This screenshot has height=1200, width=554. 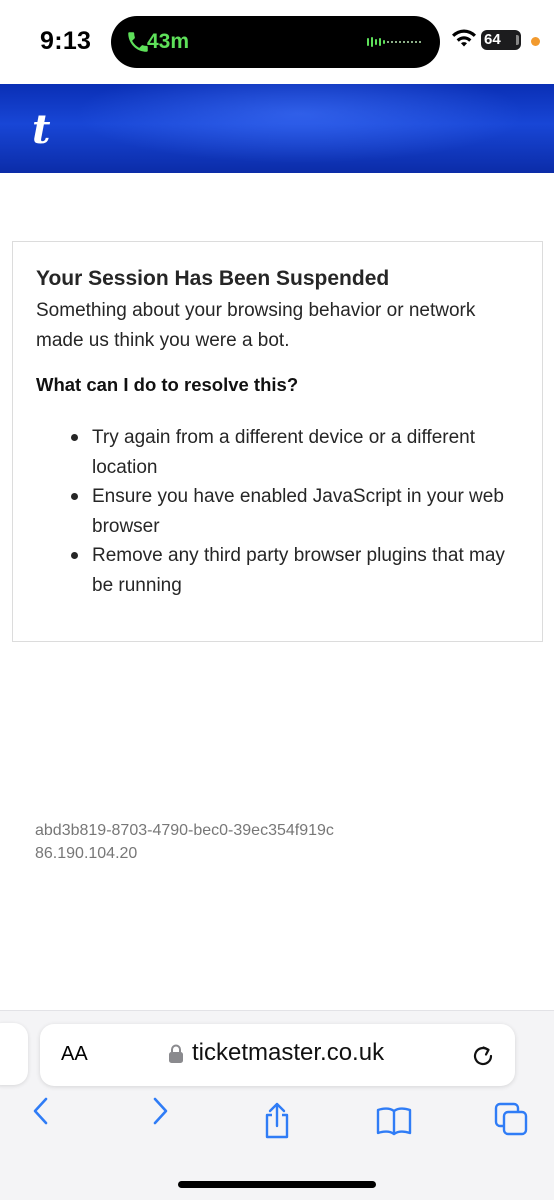 What do you see at coordinates (483, 1056) in the screenshot?
I see `reload-icon` at bounding box center [483, 1056].